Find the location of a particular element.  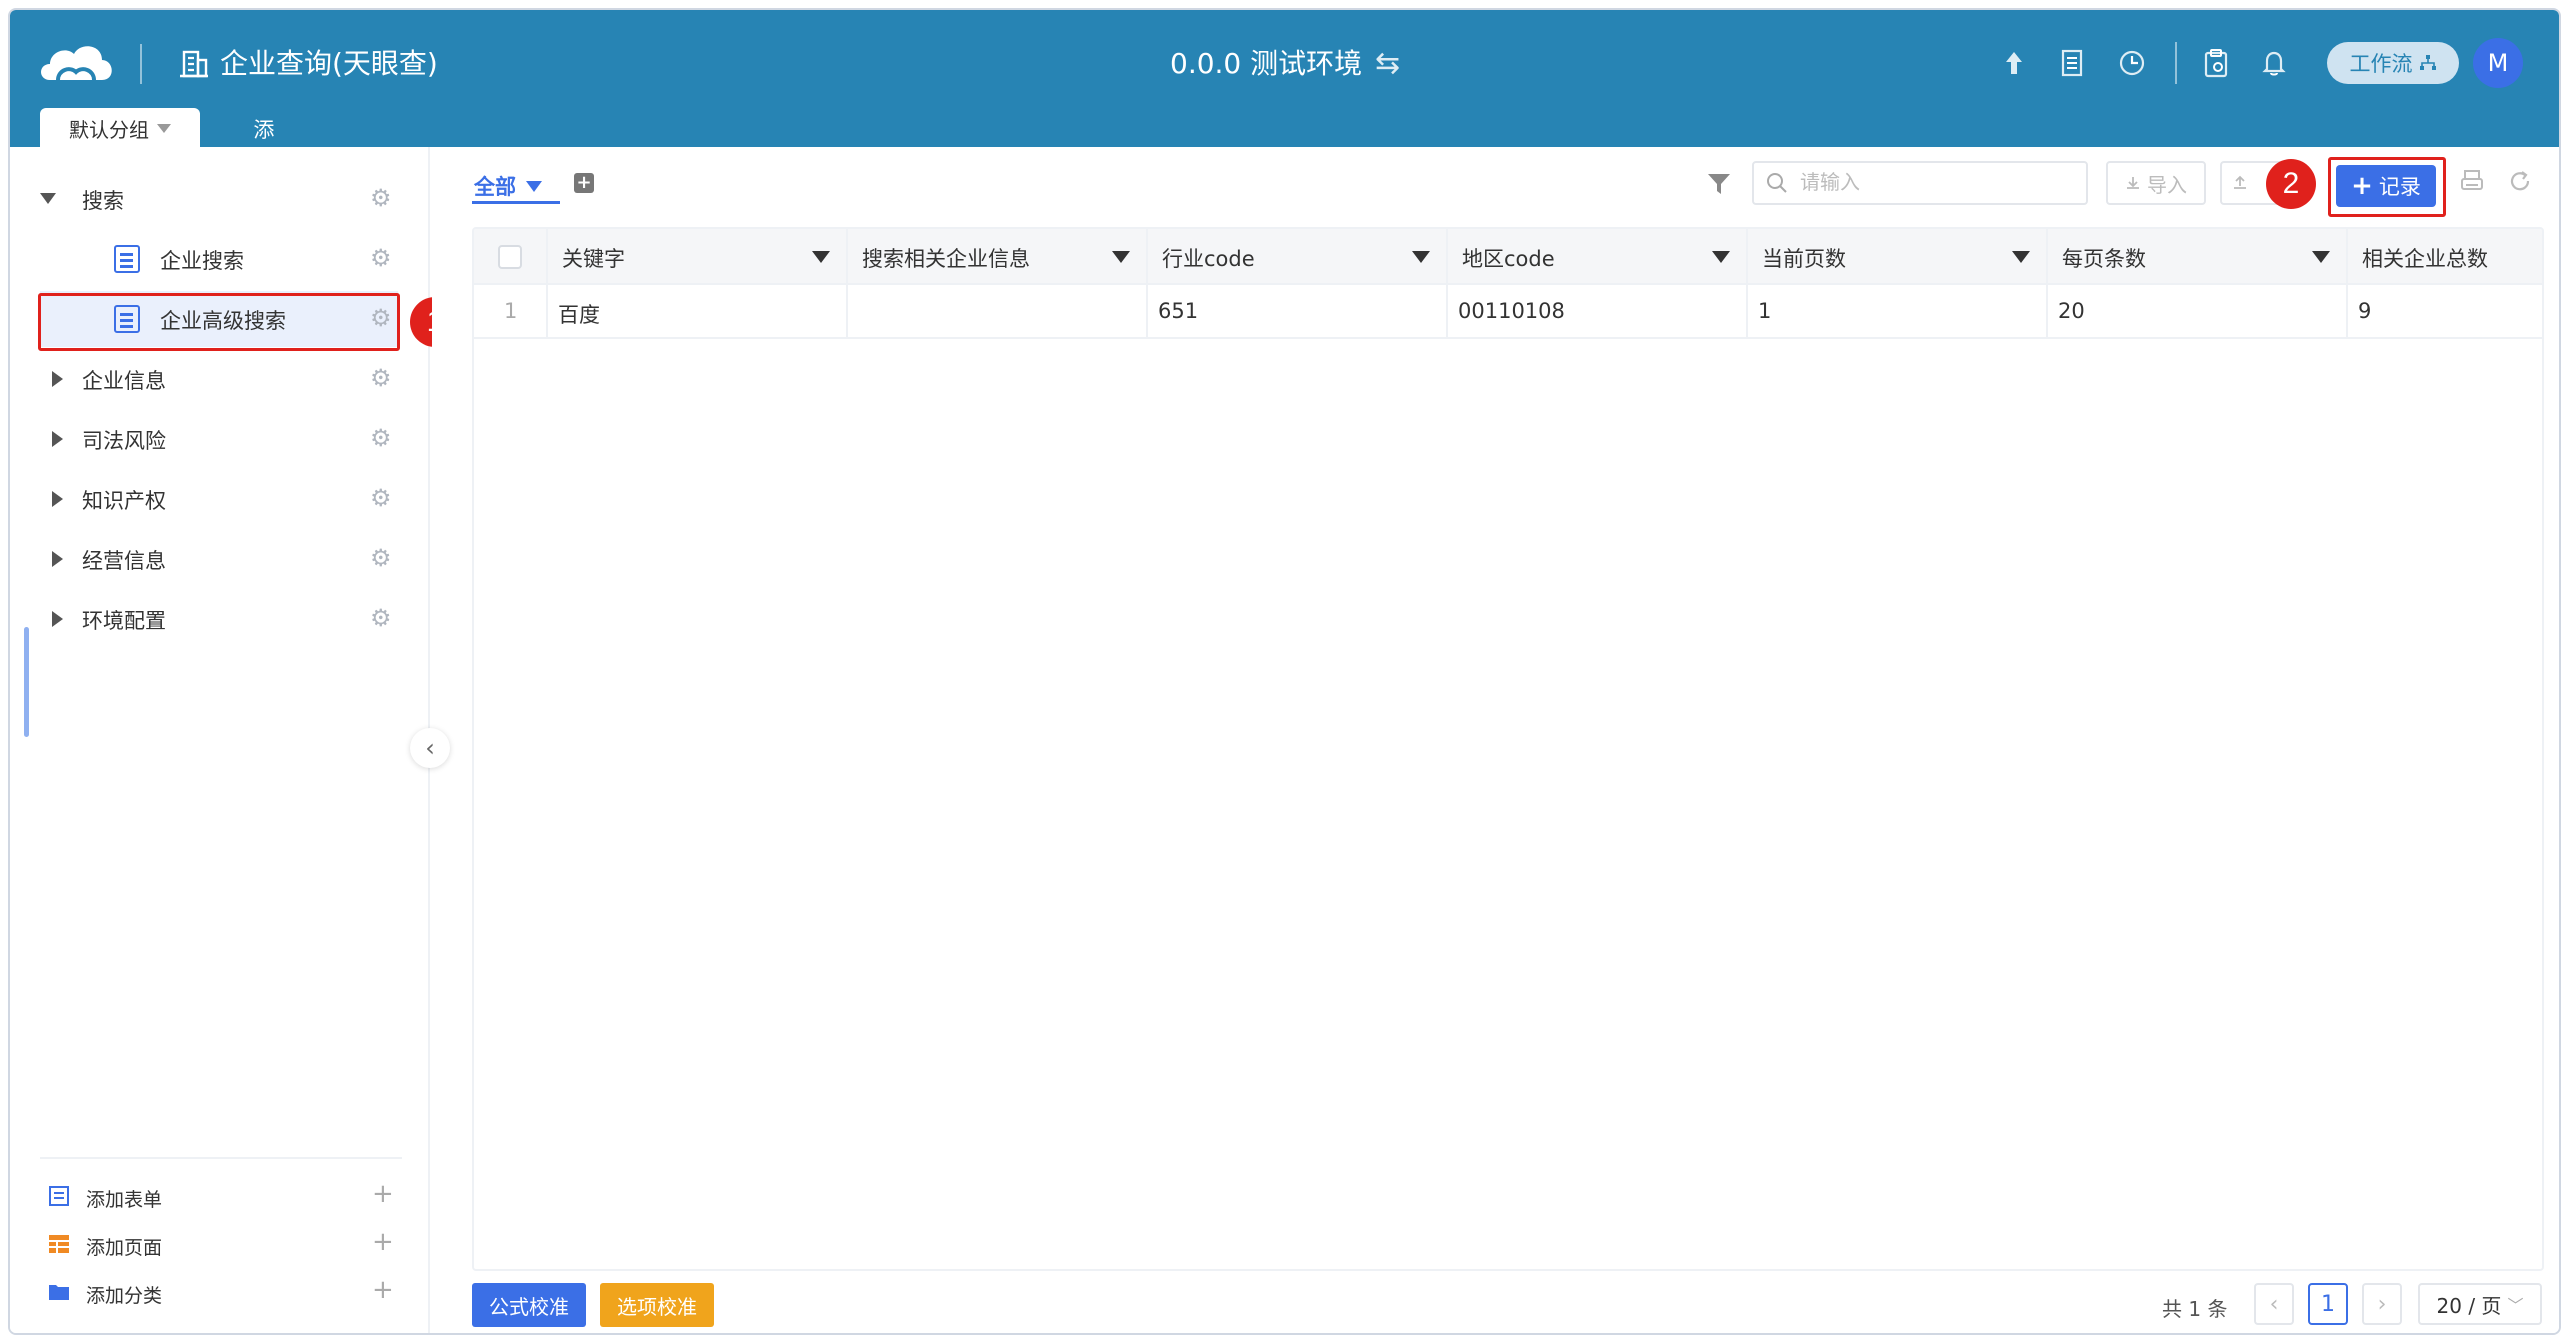

app-title: 企业查询(天眼查) is located at coordinates (329, 64).